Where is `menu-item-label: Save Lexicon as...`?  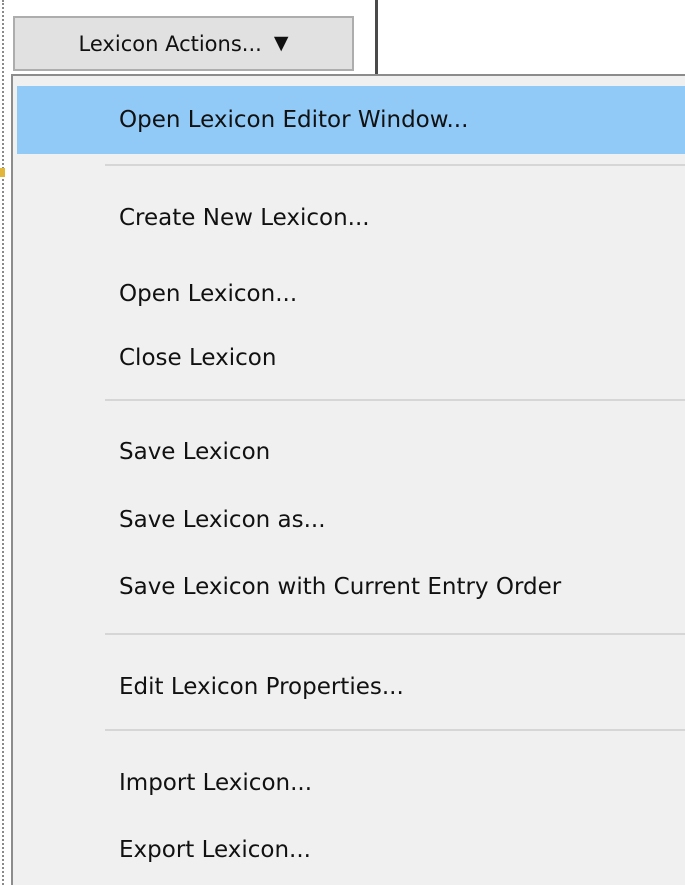 menu-item-label: Save Lexicon as... is located at coordinates (222, 520).